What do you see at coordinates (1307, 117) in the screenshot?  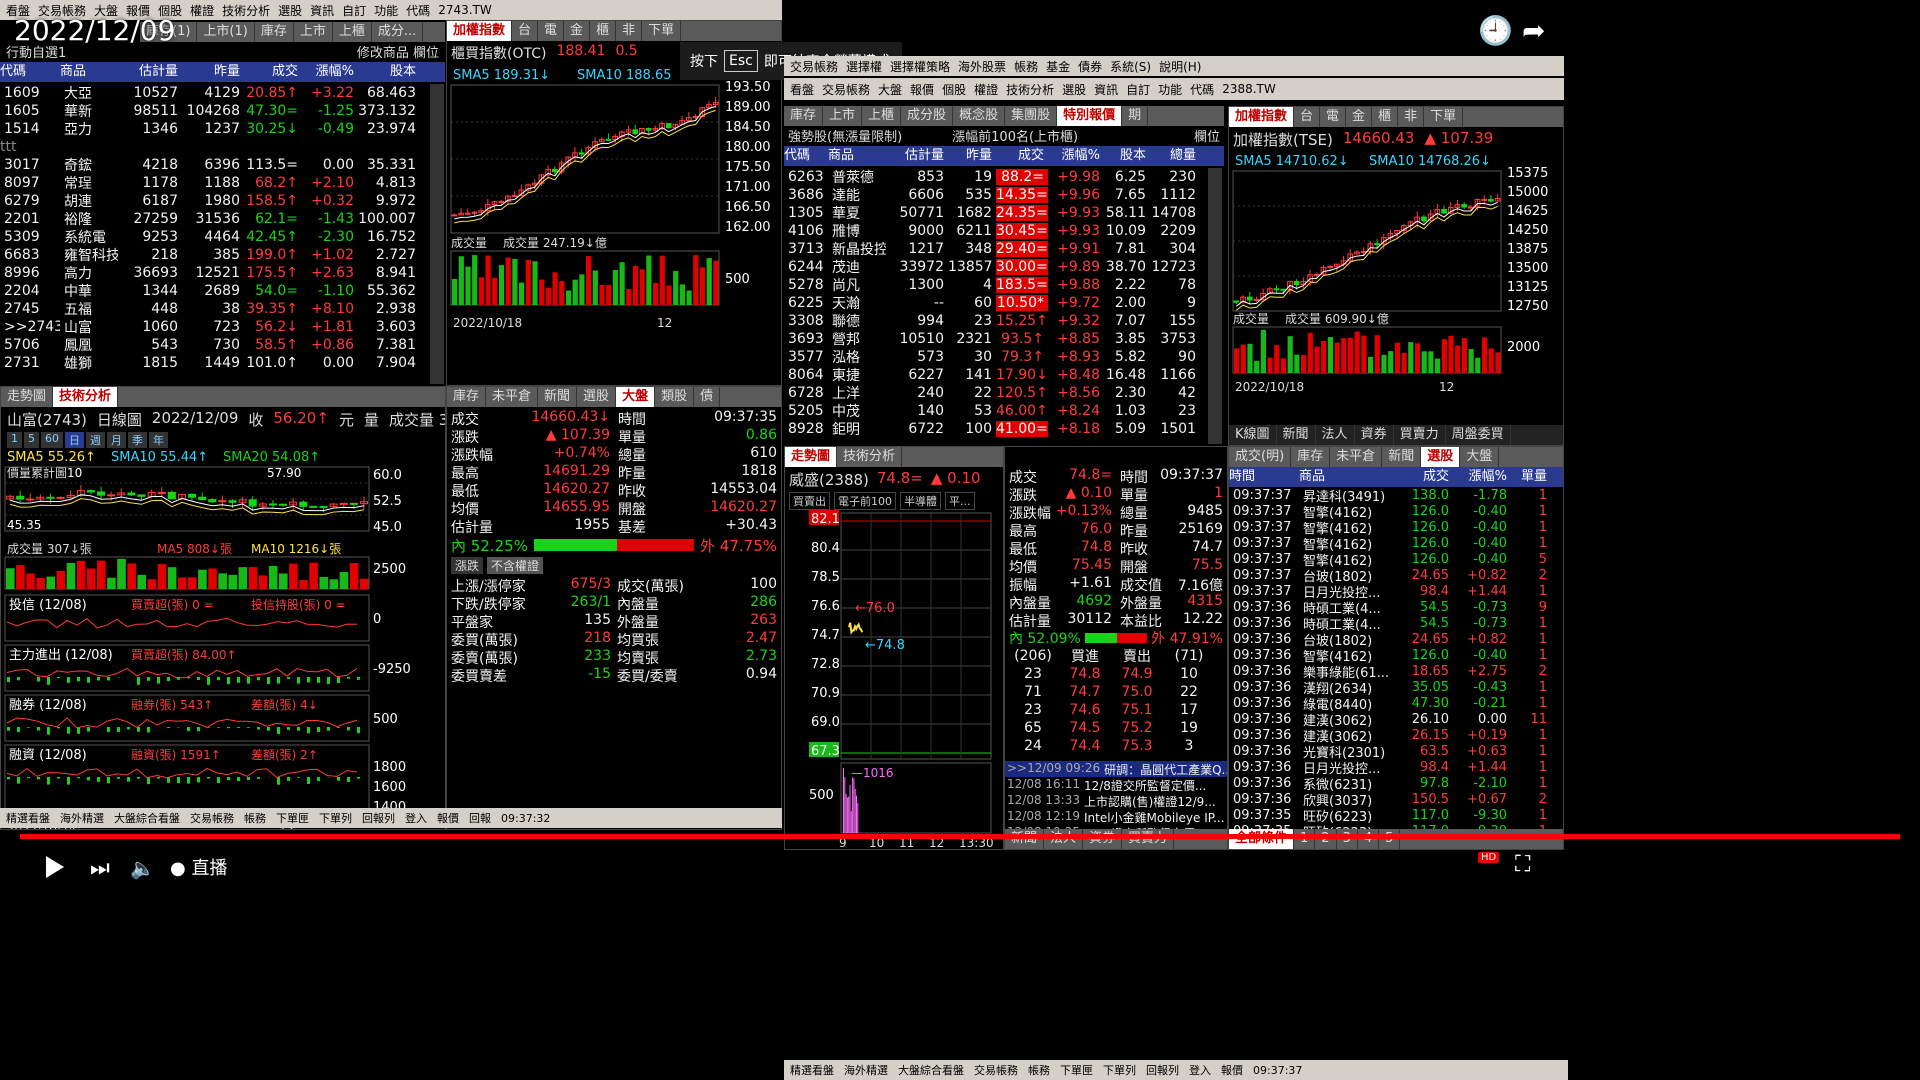 I see `taiex-tab-1: 台` at bounding box center [1307, 117].